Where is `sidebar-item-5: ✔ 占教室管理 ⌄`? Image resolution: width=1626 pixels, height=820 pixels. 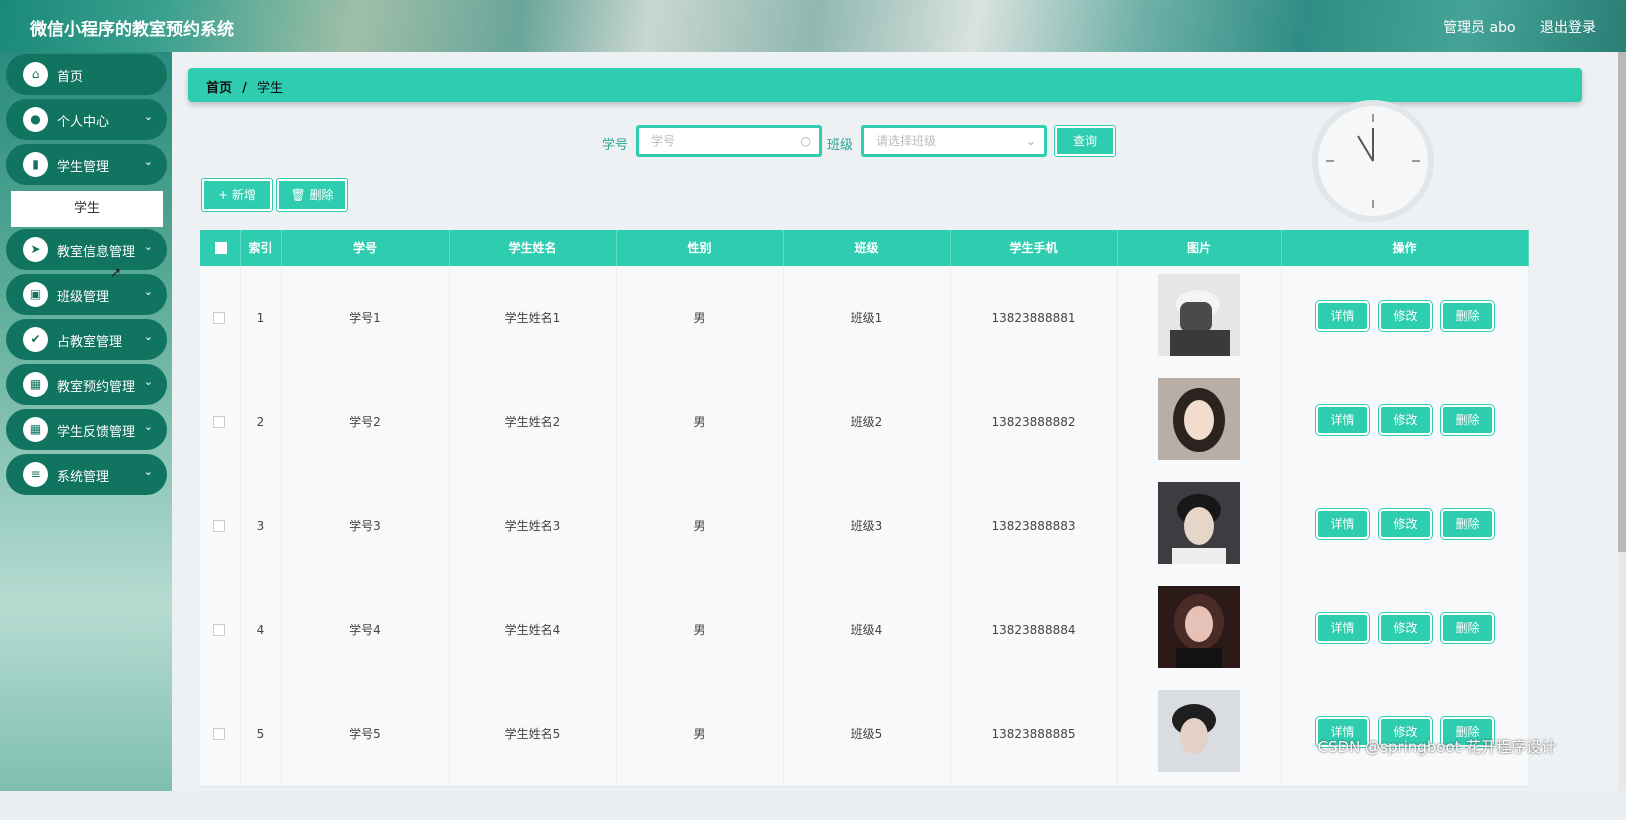
sidebar-item-5: ✔ 占教室管理 ⌄ is located at coordinates (86, 339).